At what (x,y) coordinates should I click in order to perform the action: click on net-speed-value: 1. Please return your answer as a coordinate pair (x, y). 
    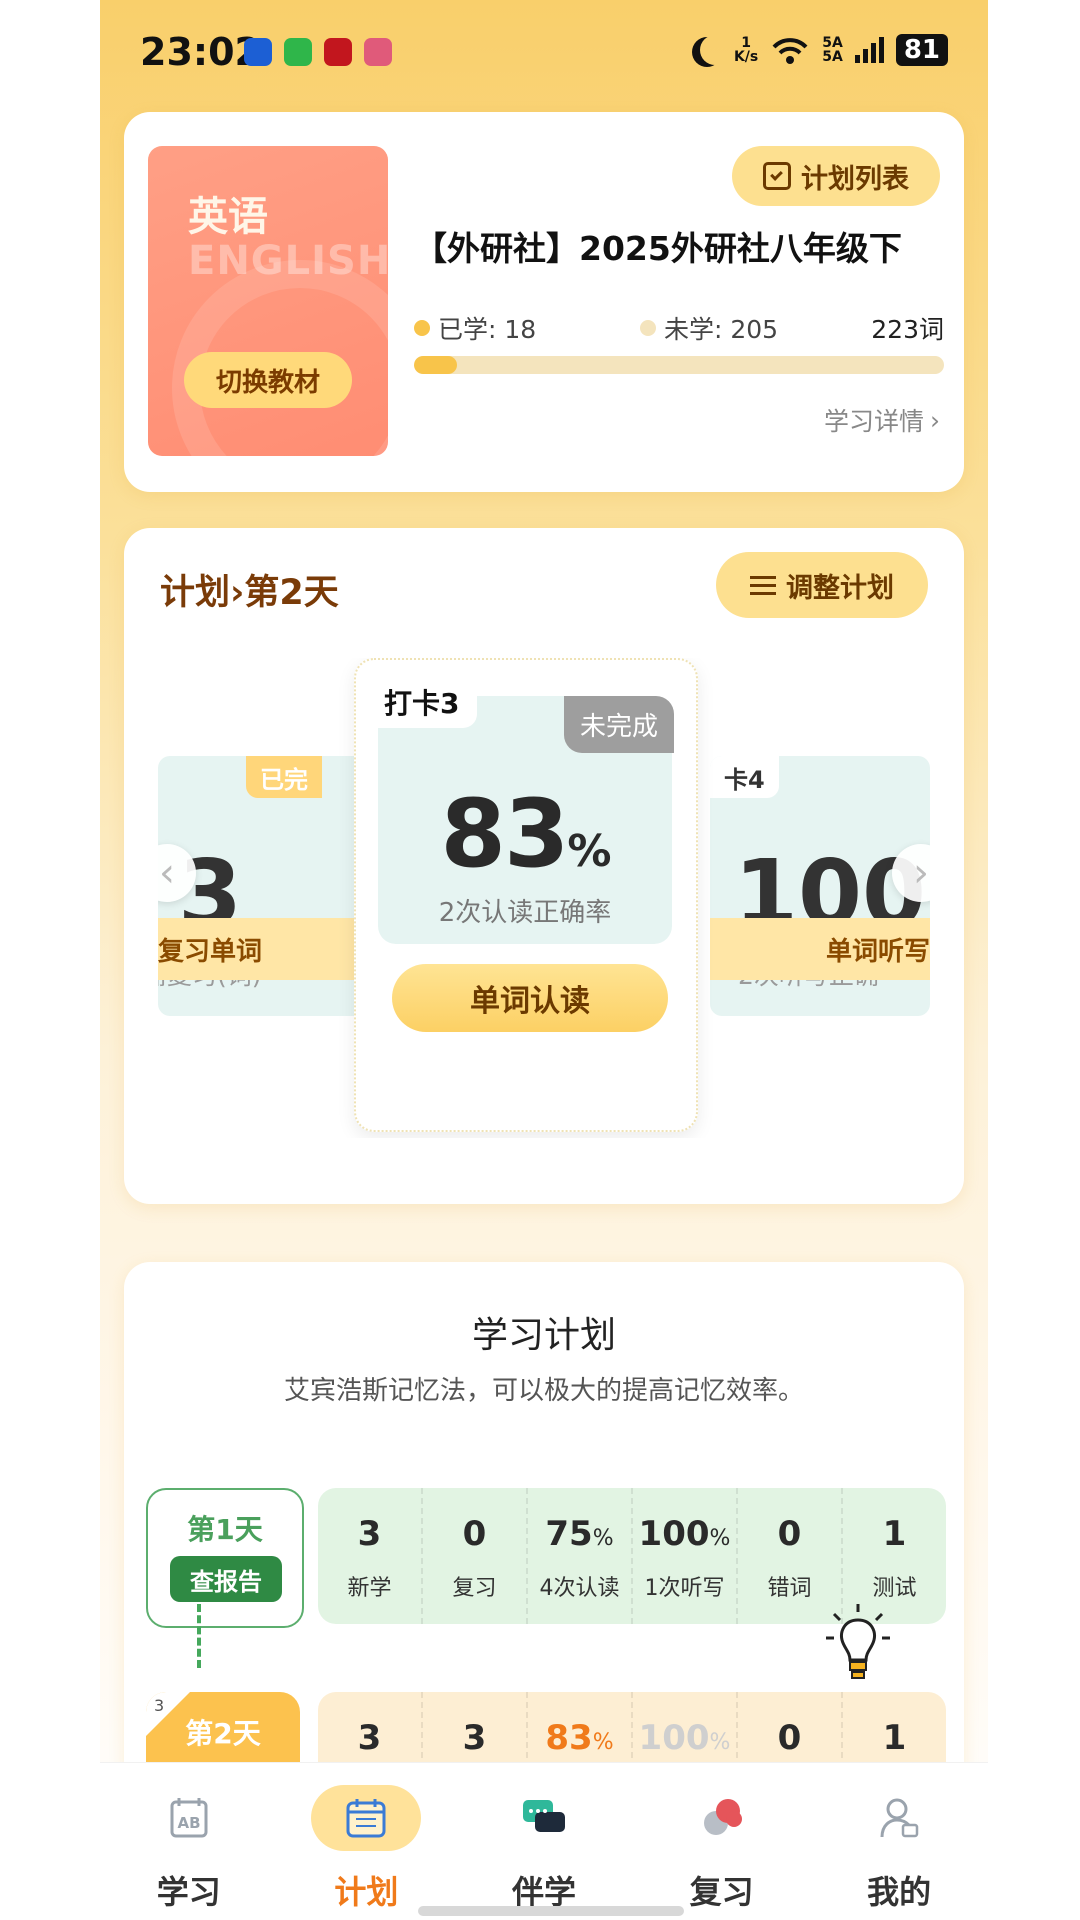
    Looking at the image, I should click on (746, 43).